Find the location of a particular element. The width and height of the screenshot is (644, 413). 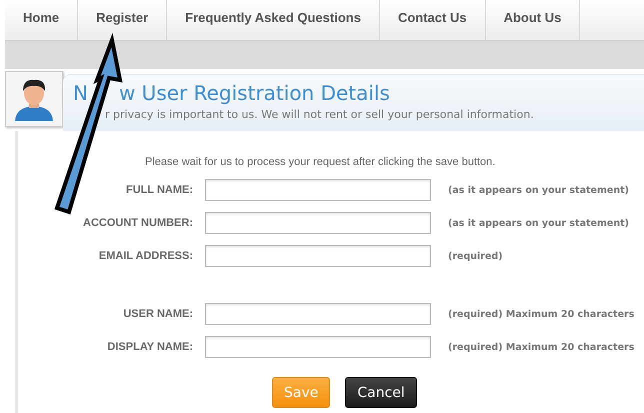

page-title: w User Registration Details is located at coordinates (254, 93).